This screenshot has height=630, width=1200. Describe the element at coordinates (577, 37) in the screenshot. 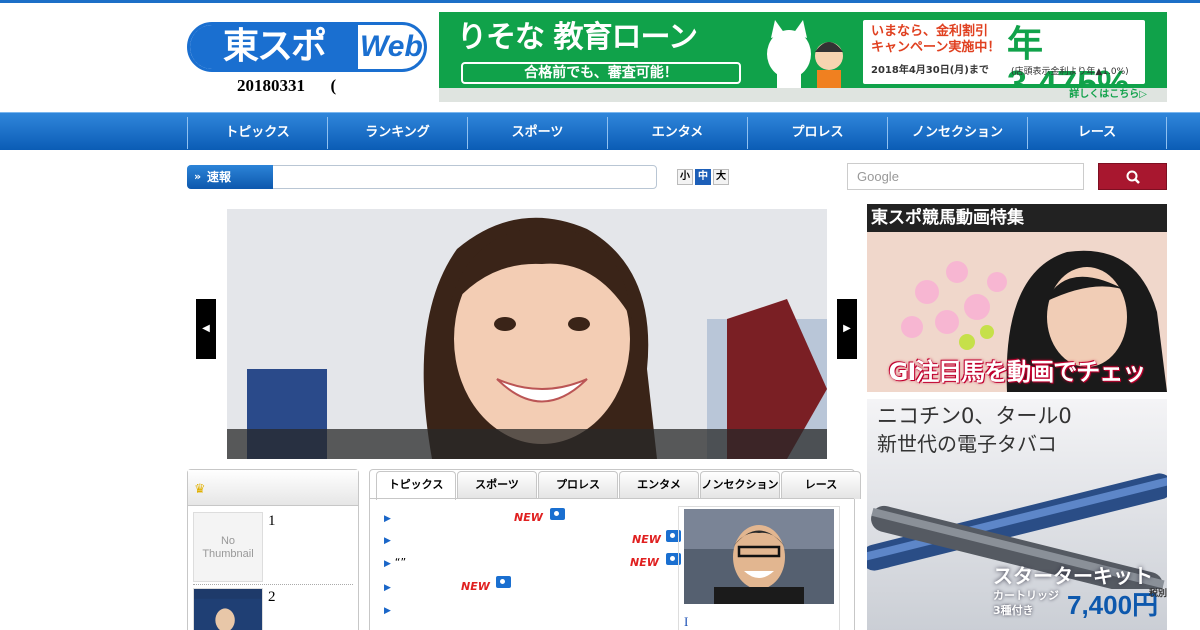

I see `ad-title: りそな 教育ローン` at that location.